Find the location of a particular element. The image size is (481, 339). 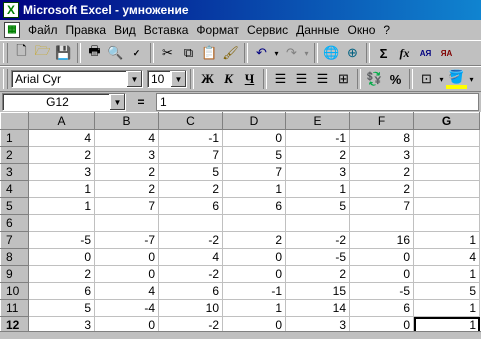

cell-e8: -5 is located at coordinates (317, 257).